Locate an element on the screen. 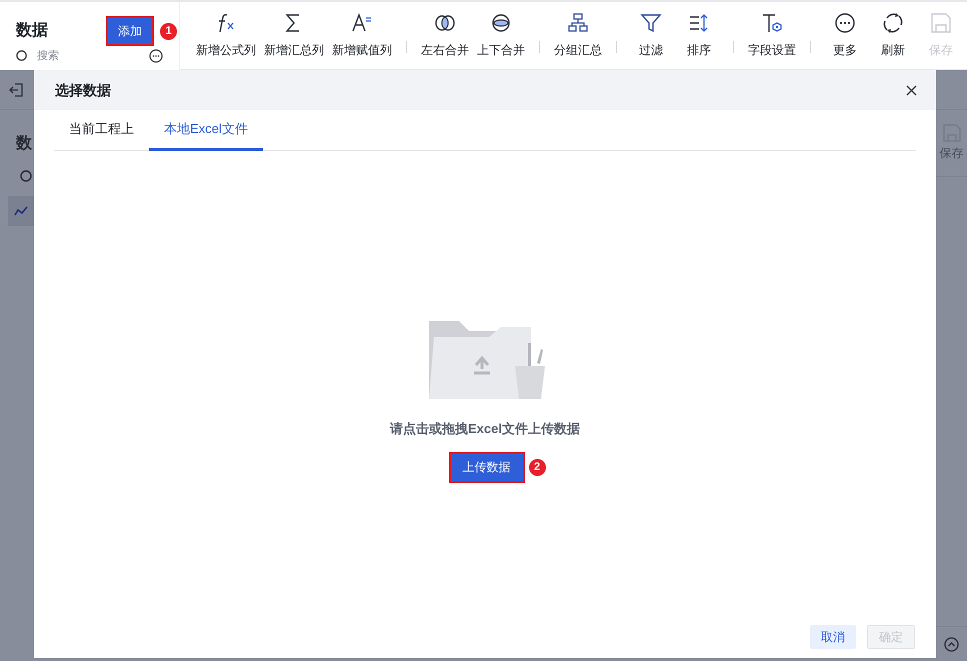  letter-t-icon is located at coordinates (772, 23).